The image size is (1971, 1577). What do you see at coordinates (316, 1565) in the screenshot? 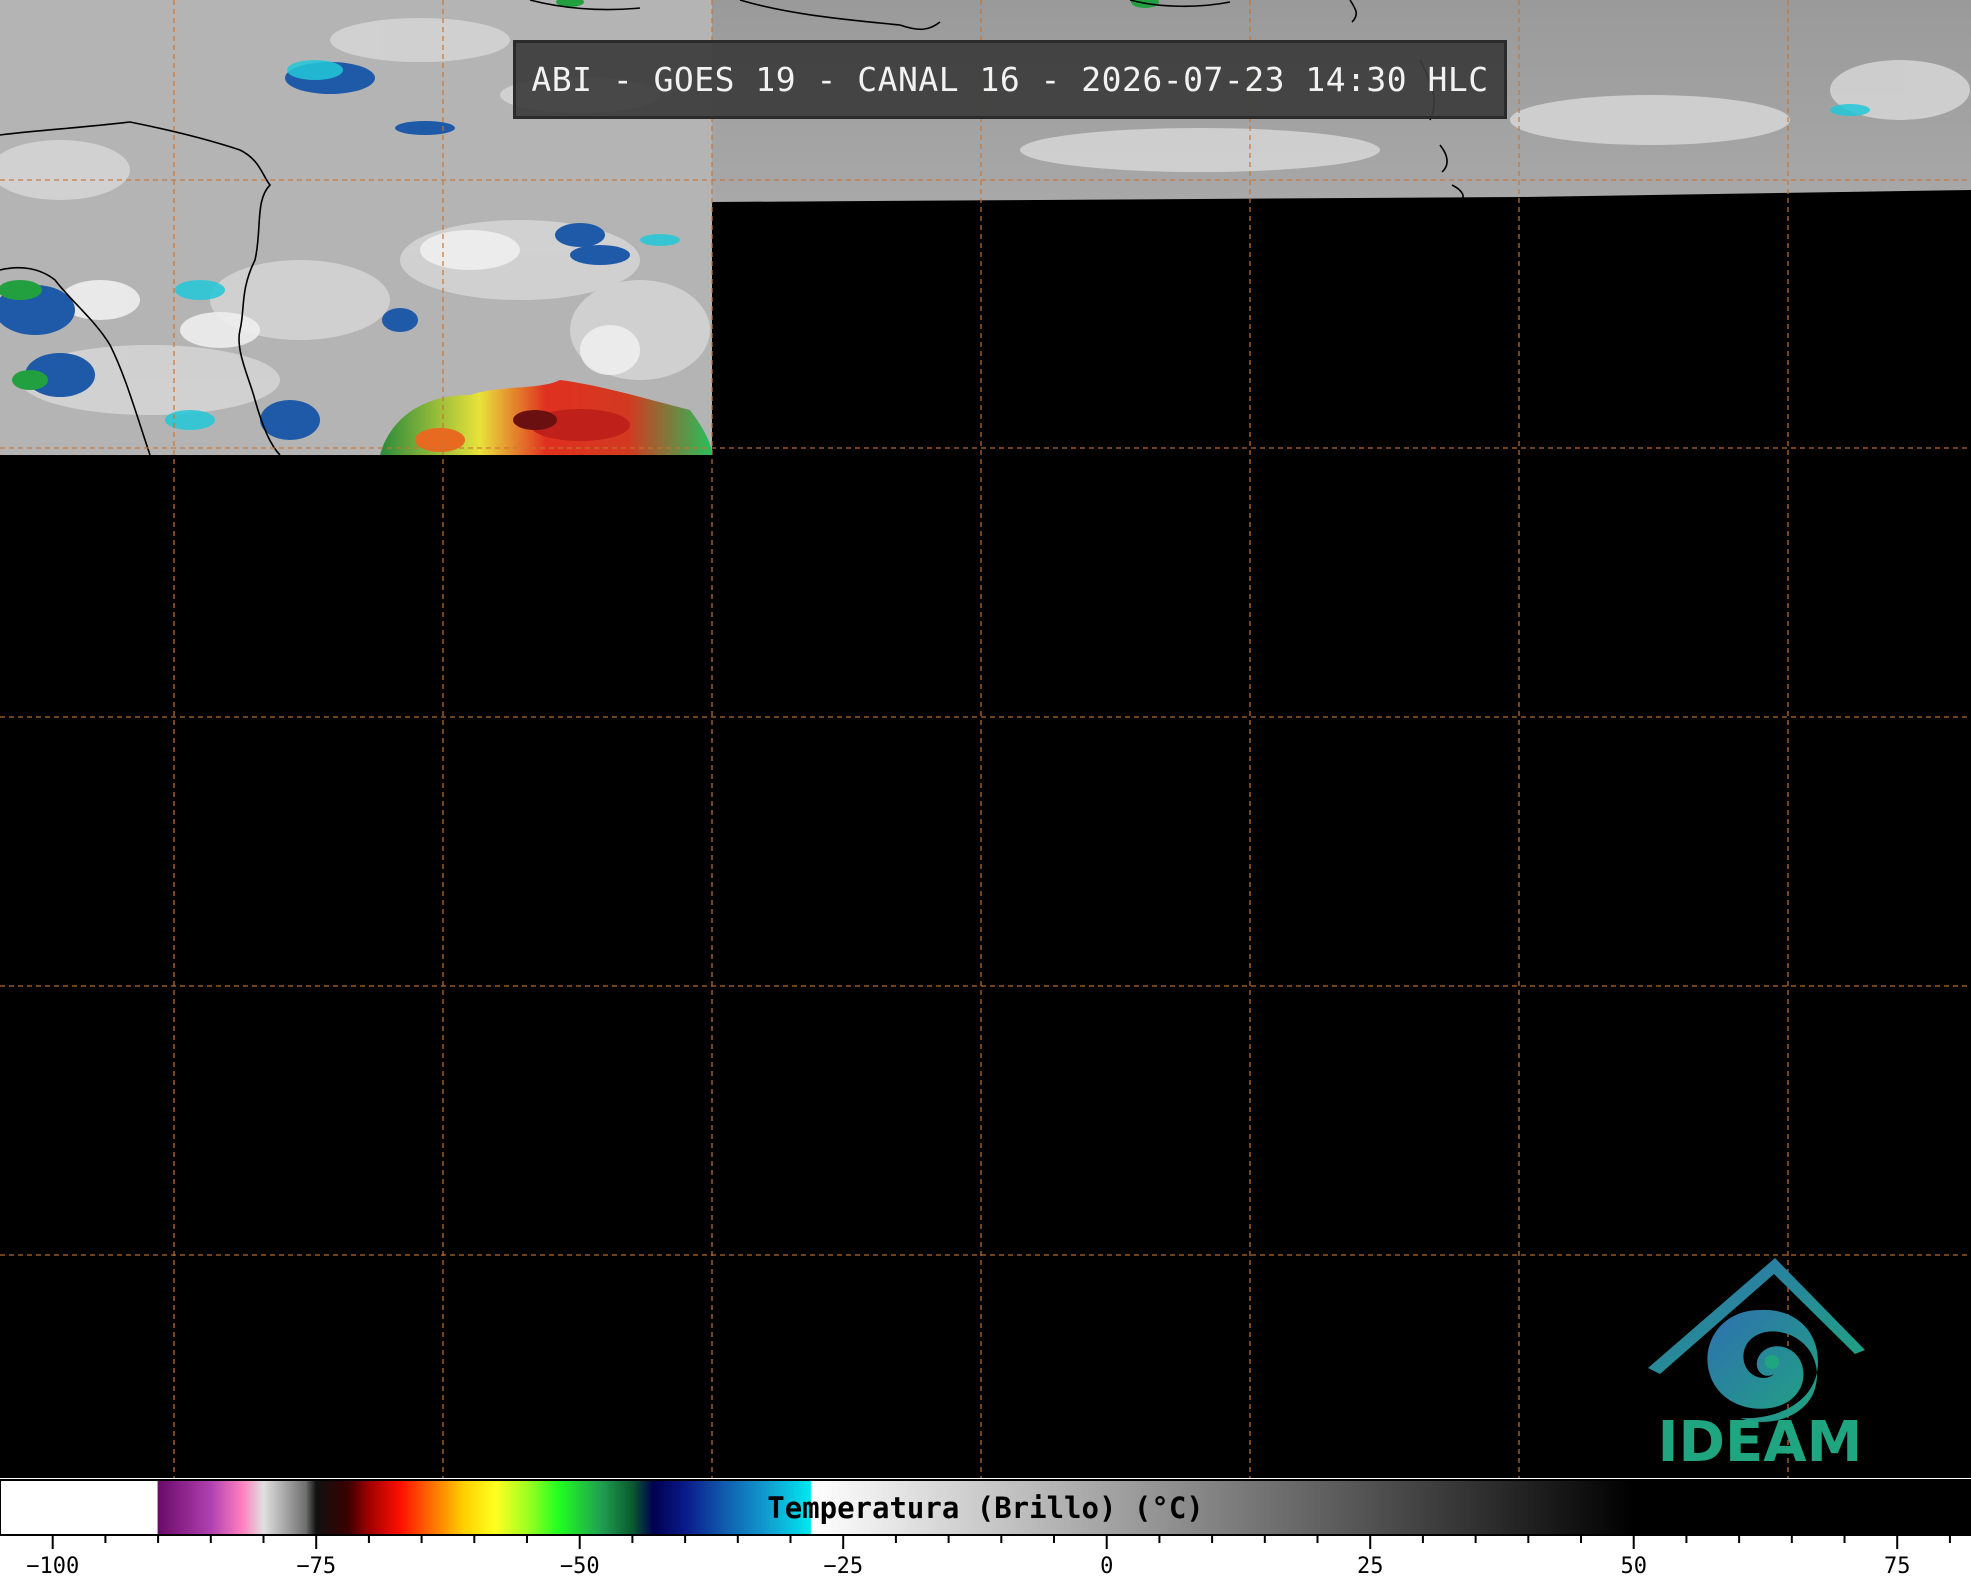
I see `colorbar-tick-label: −75` at bounding box center [316, 1565].